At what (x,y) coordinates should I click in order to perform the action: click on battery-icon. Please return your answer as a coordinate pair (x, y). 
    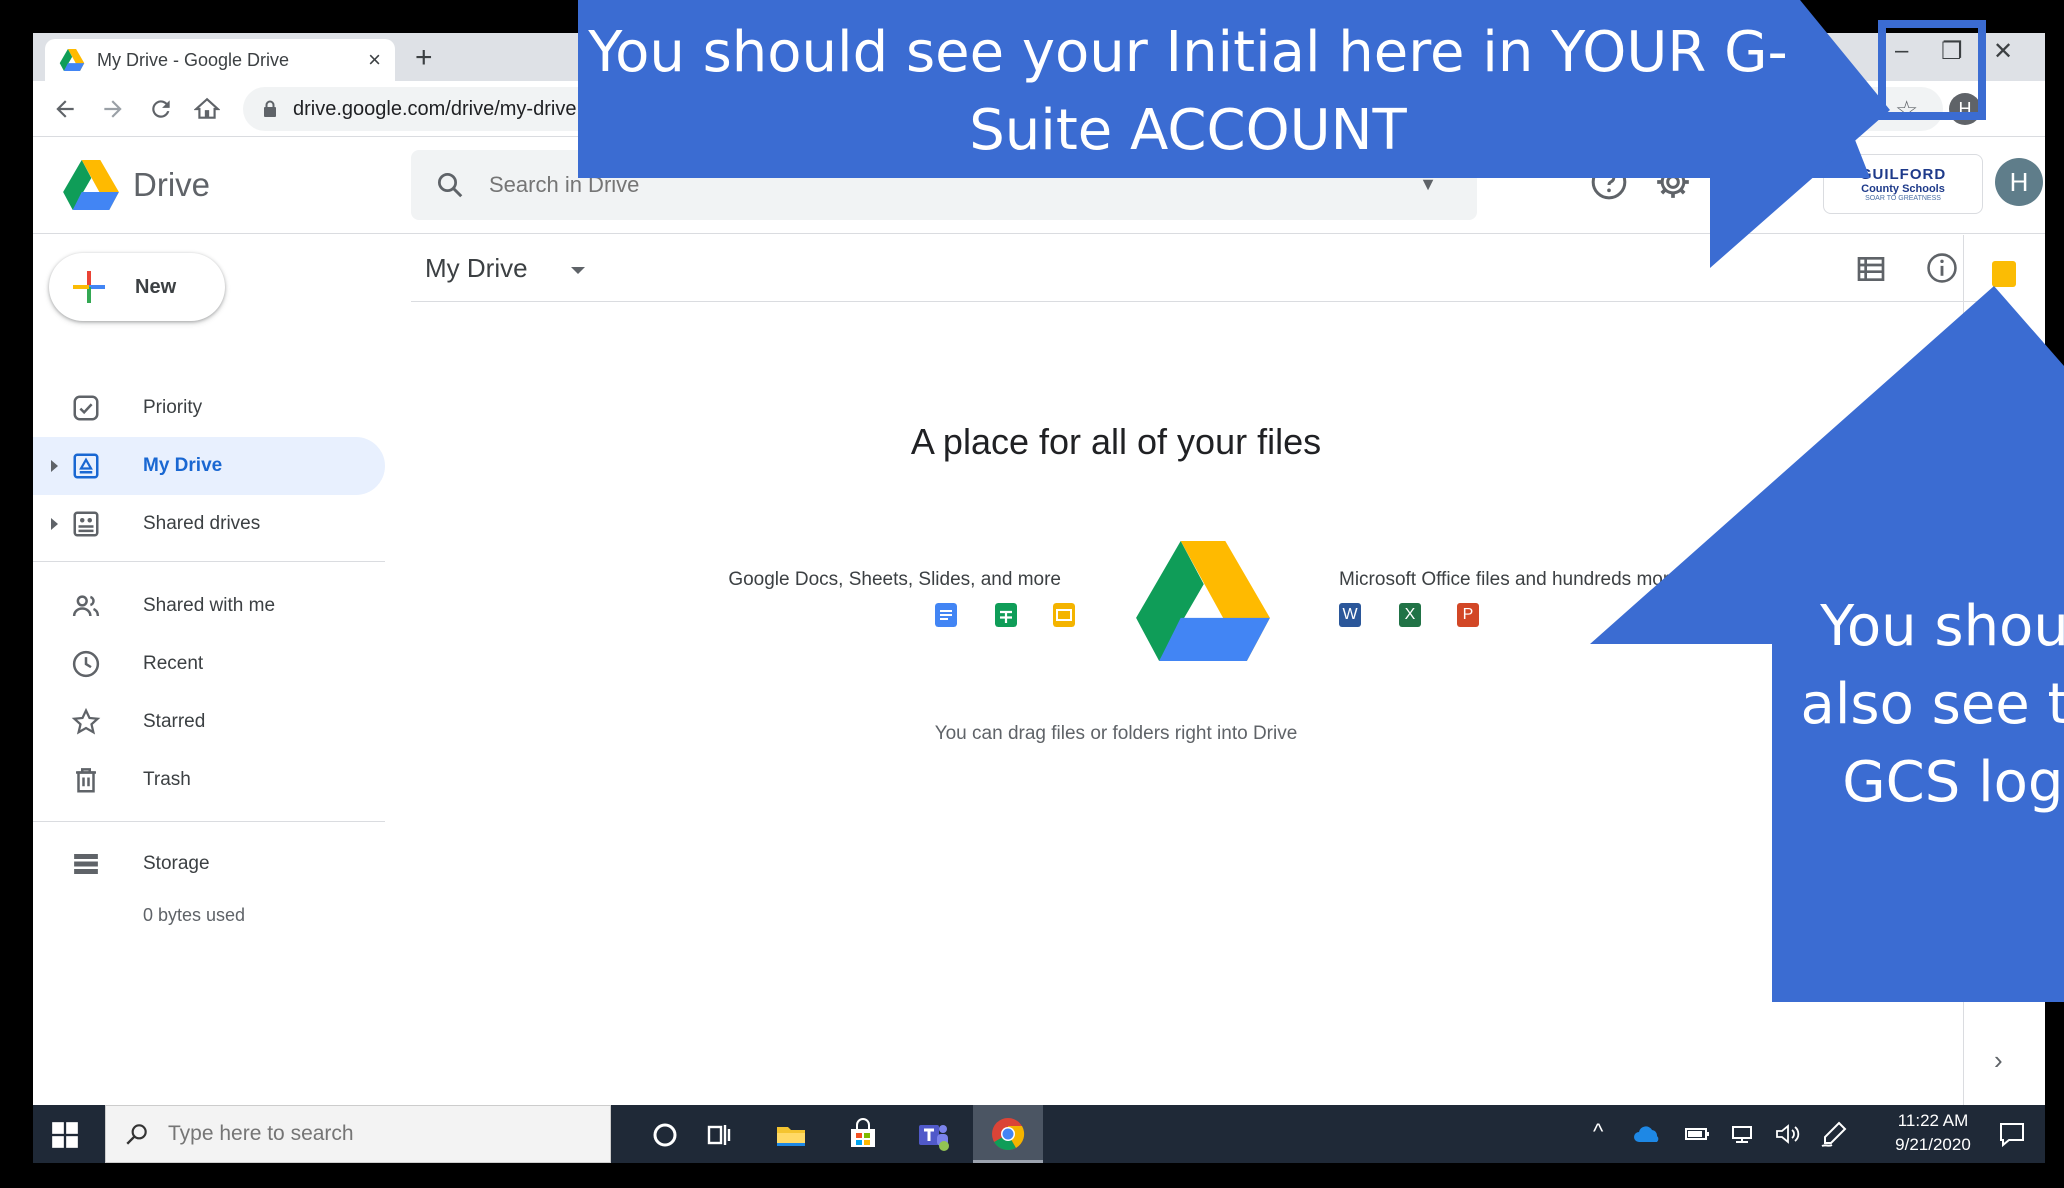
    Looking at the image, I should click on (1696, 1134).